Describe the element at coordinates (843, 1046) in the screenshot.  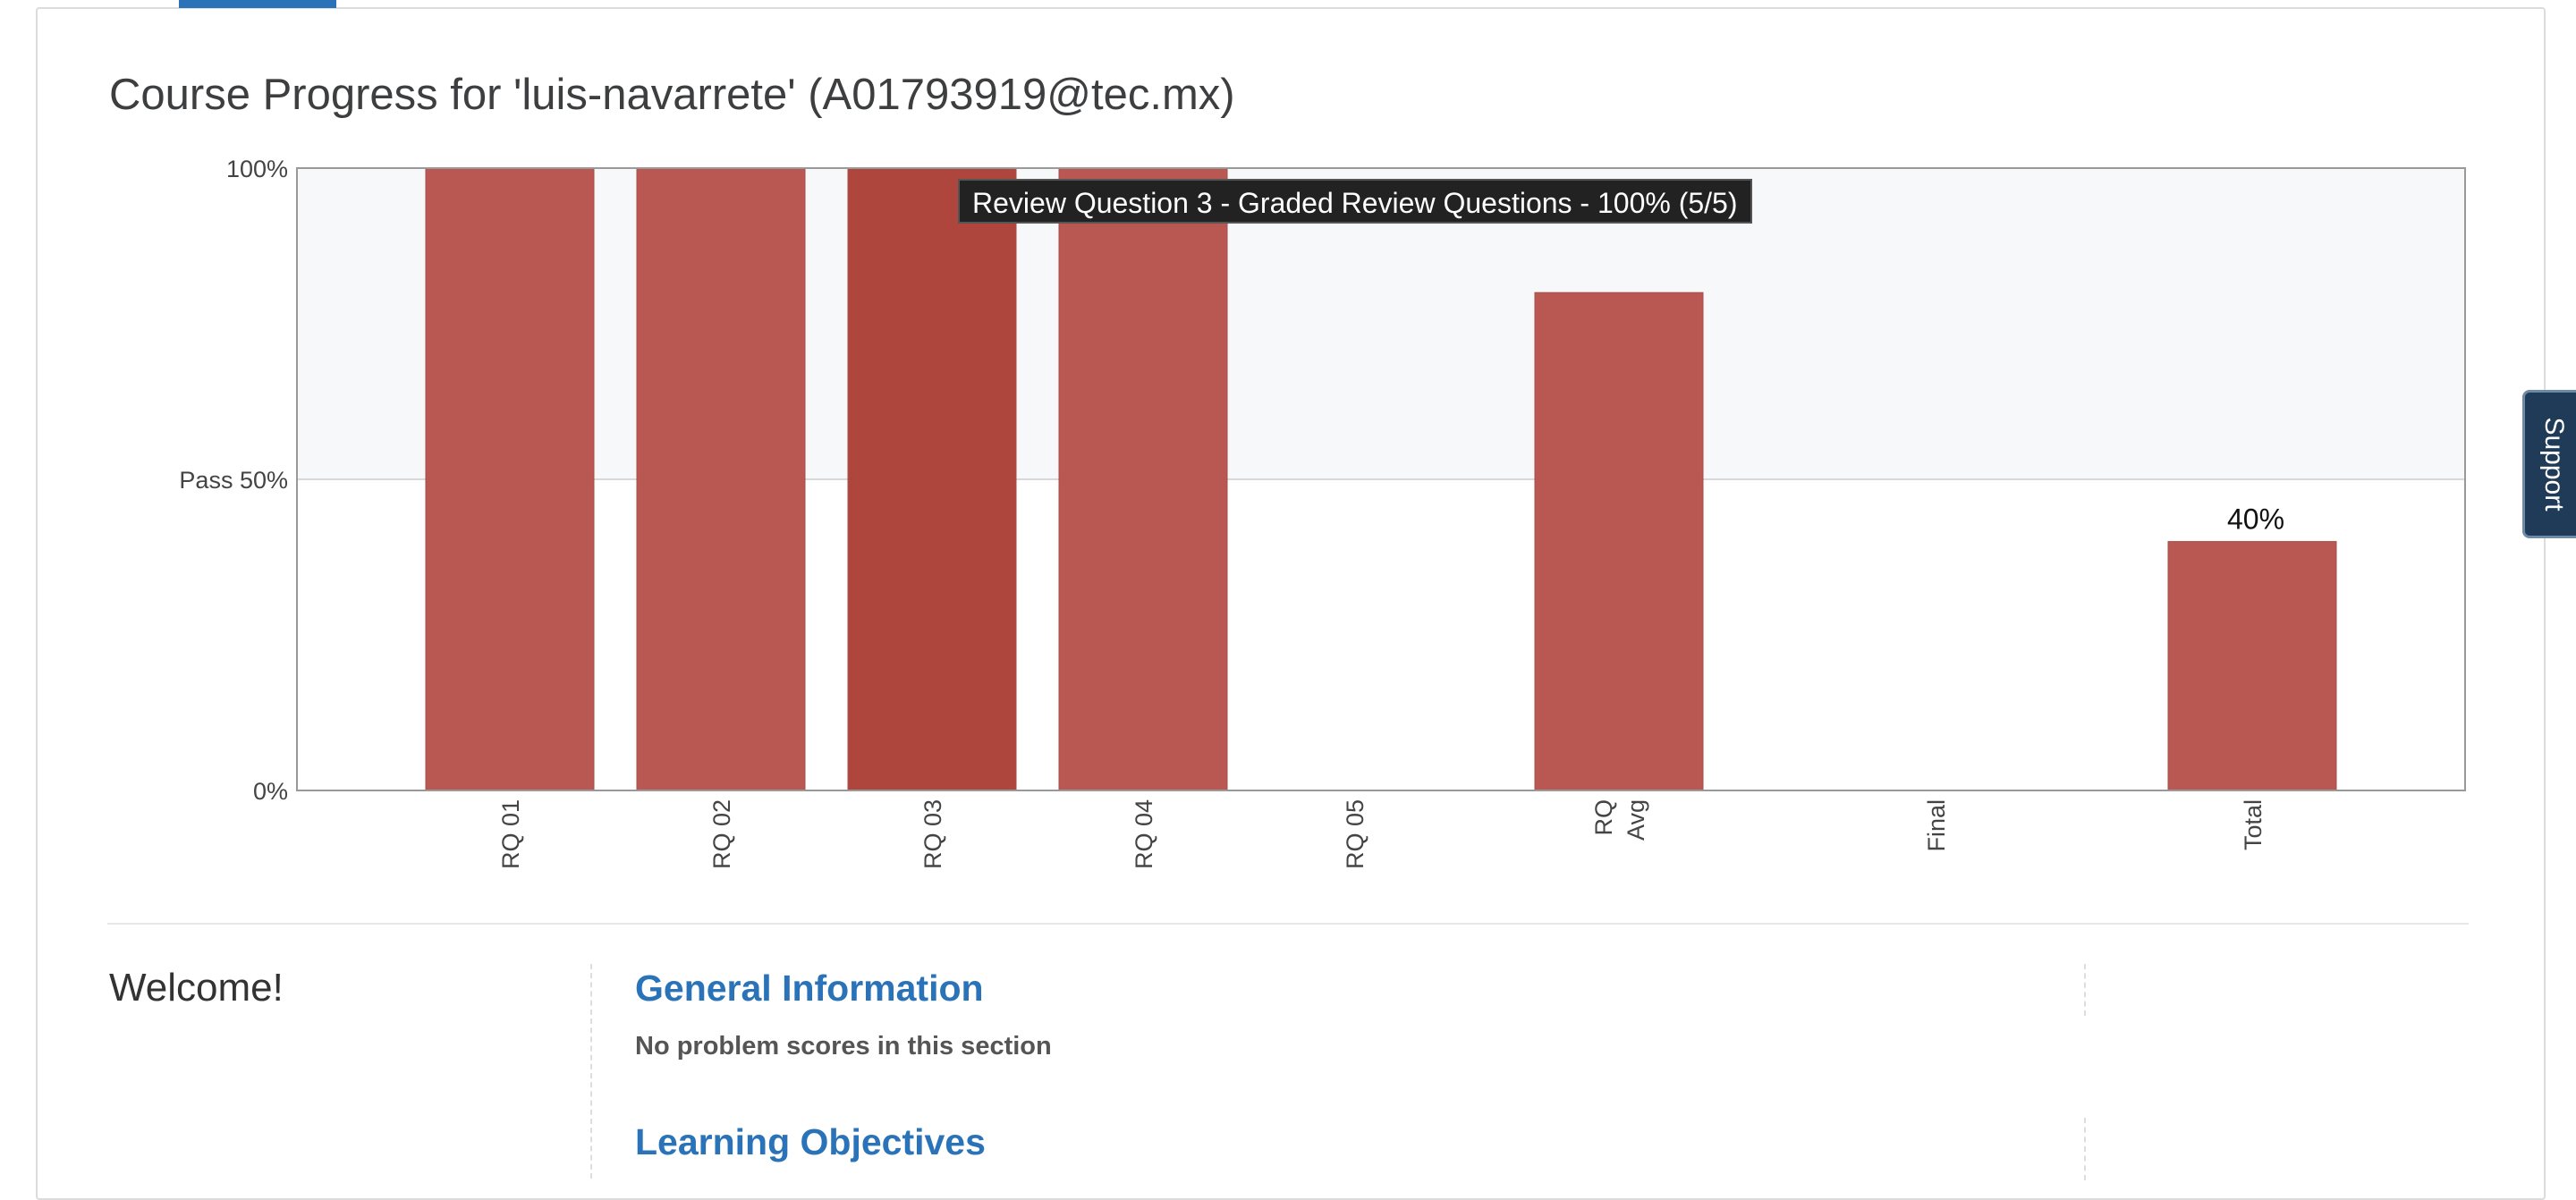
I see `no-scores-note: No problem scores in this section` at that location.